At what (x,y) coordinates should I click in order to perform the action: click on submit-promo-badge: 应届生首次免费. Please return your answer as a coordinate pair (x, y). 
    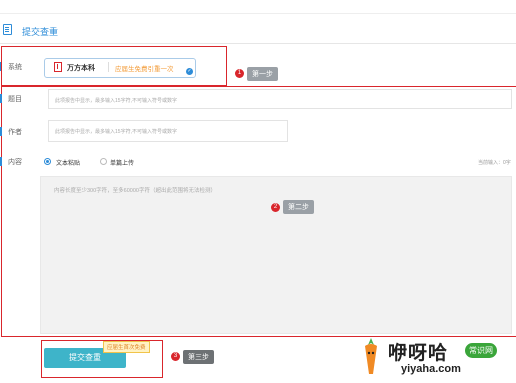
    Looking at the image, I should click on (126, 347).